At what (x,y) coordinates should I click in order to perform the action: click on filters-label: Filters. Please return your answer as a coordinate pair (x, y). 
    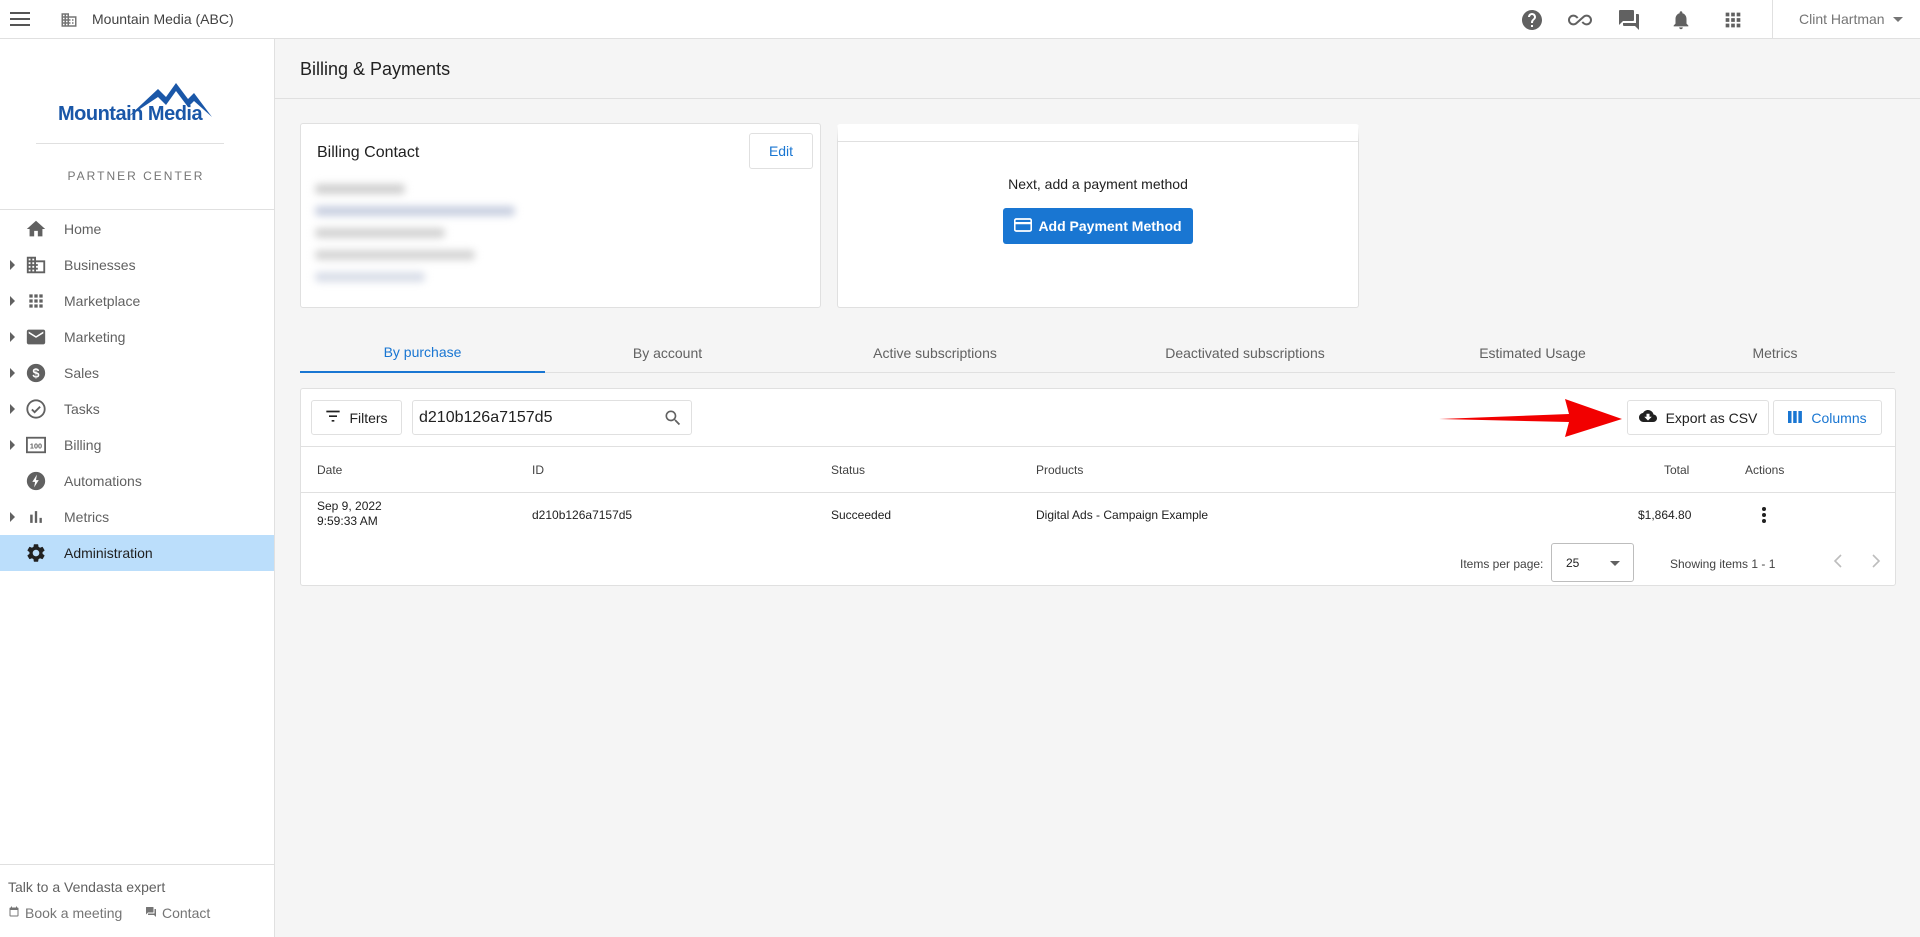
    Looking at the image, I should click on (368, 418).